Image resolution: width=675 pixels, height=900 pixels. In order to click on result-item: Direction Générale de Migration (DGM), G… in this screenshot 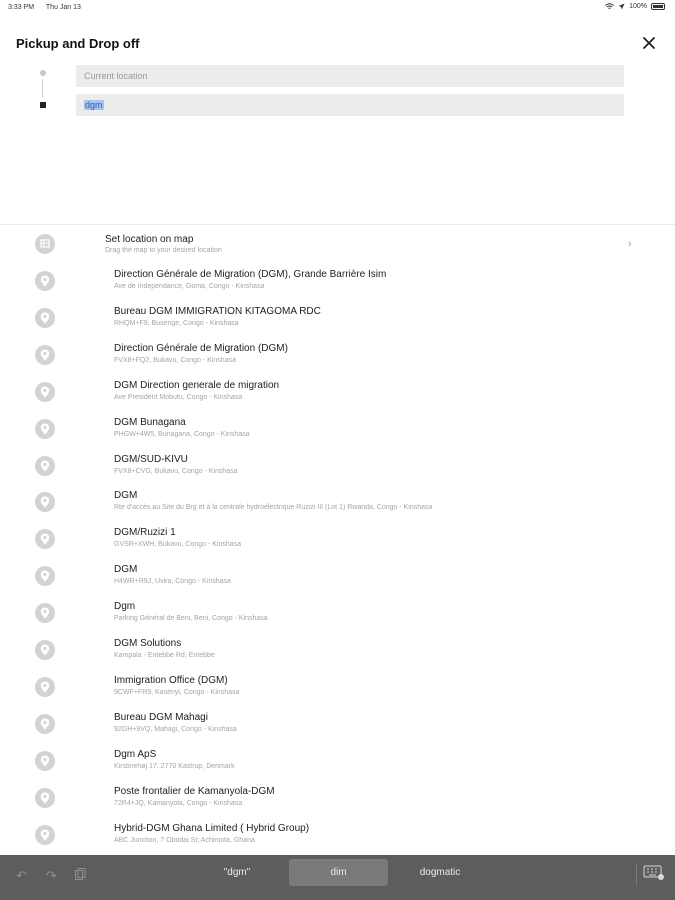, I will do `click(337, 281)`.